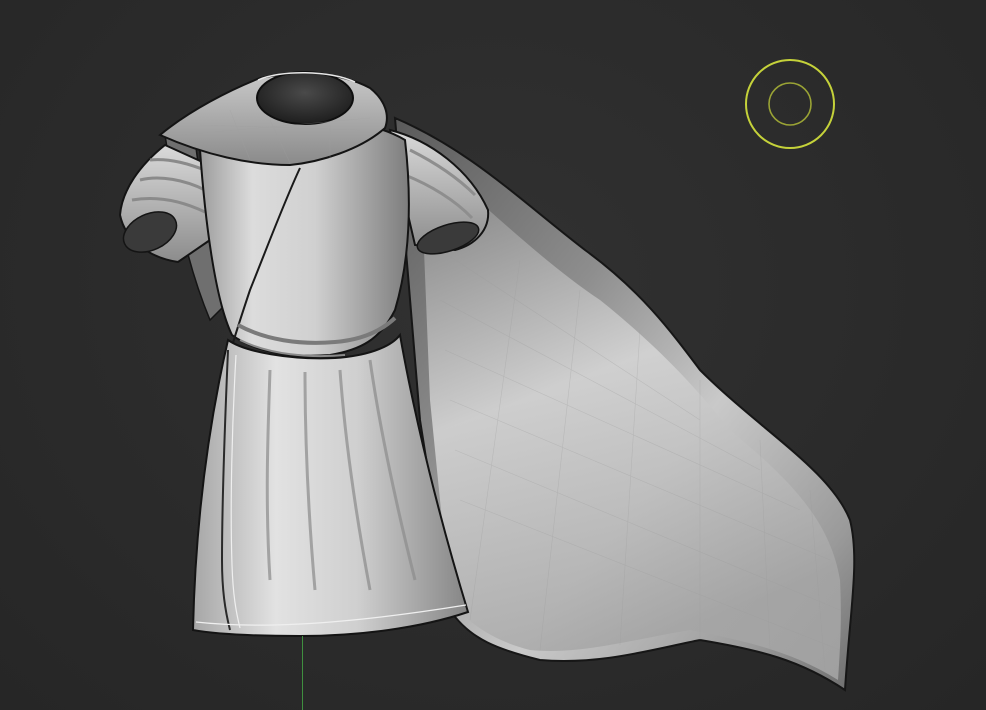 The image size is (986, 710). What do you see at coordinates (790, 104) in the screenshot?
I see `navigation-gizmo-icon` at bounding box center [790, 104].